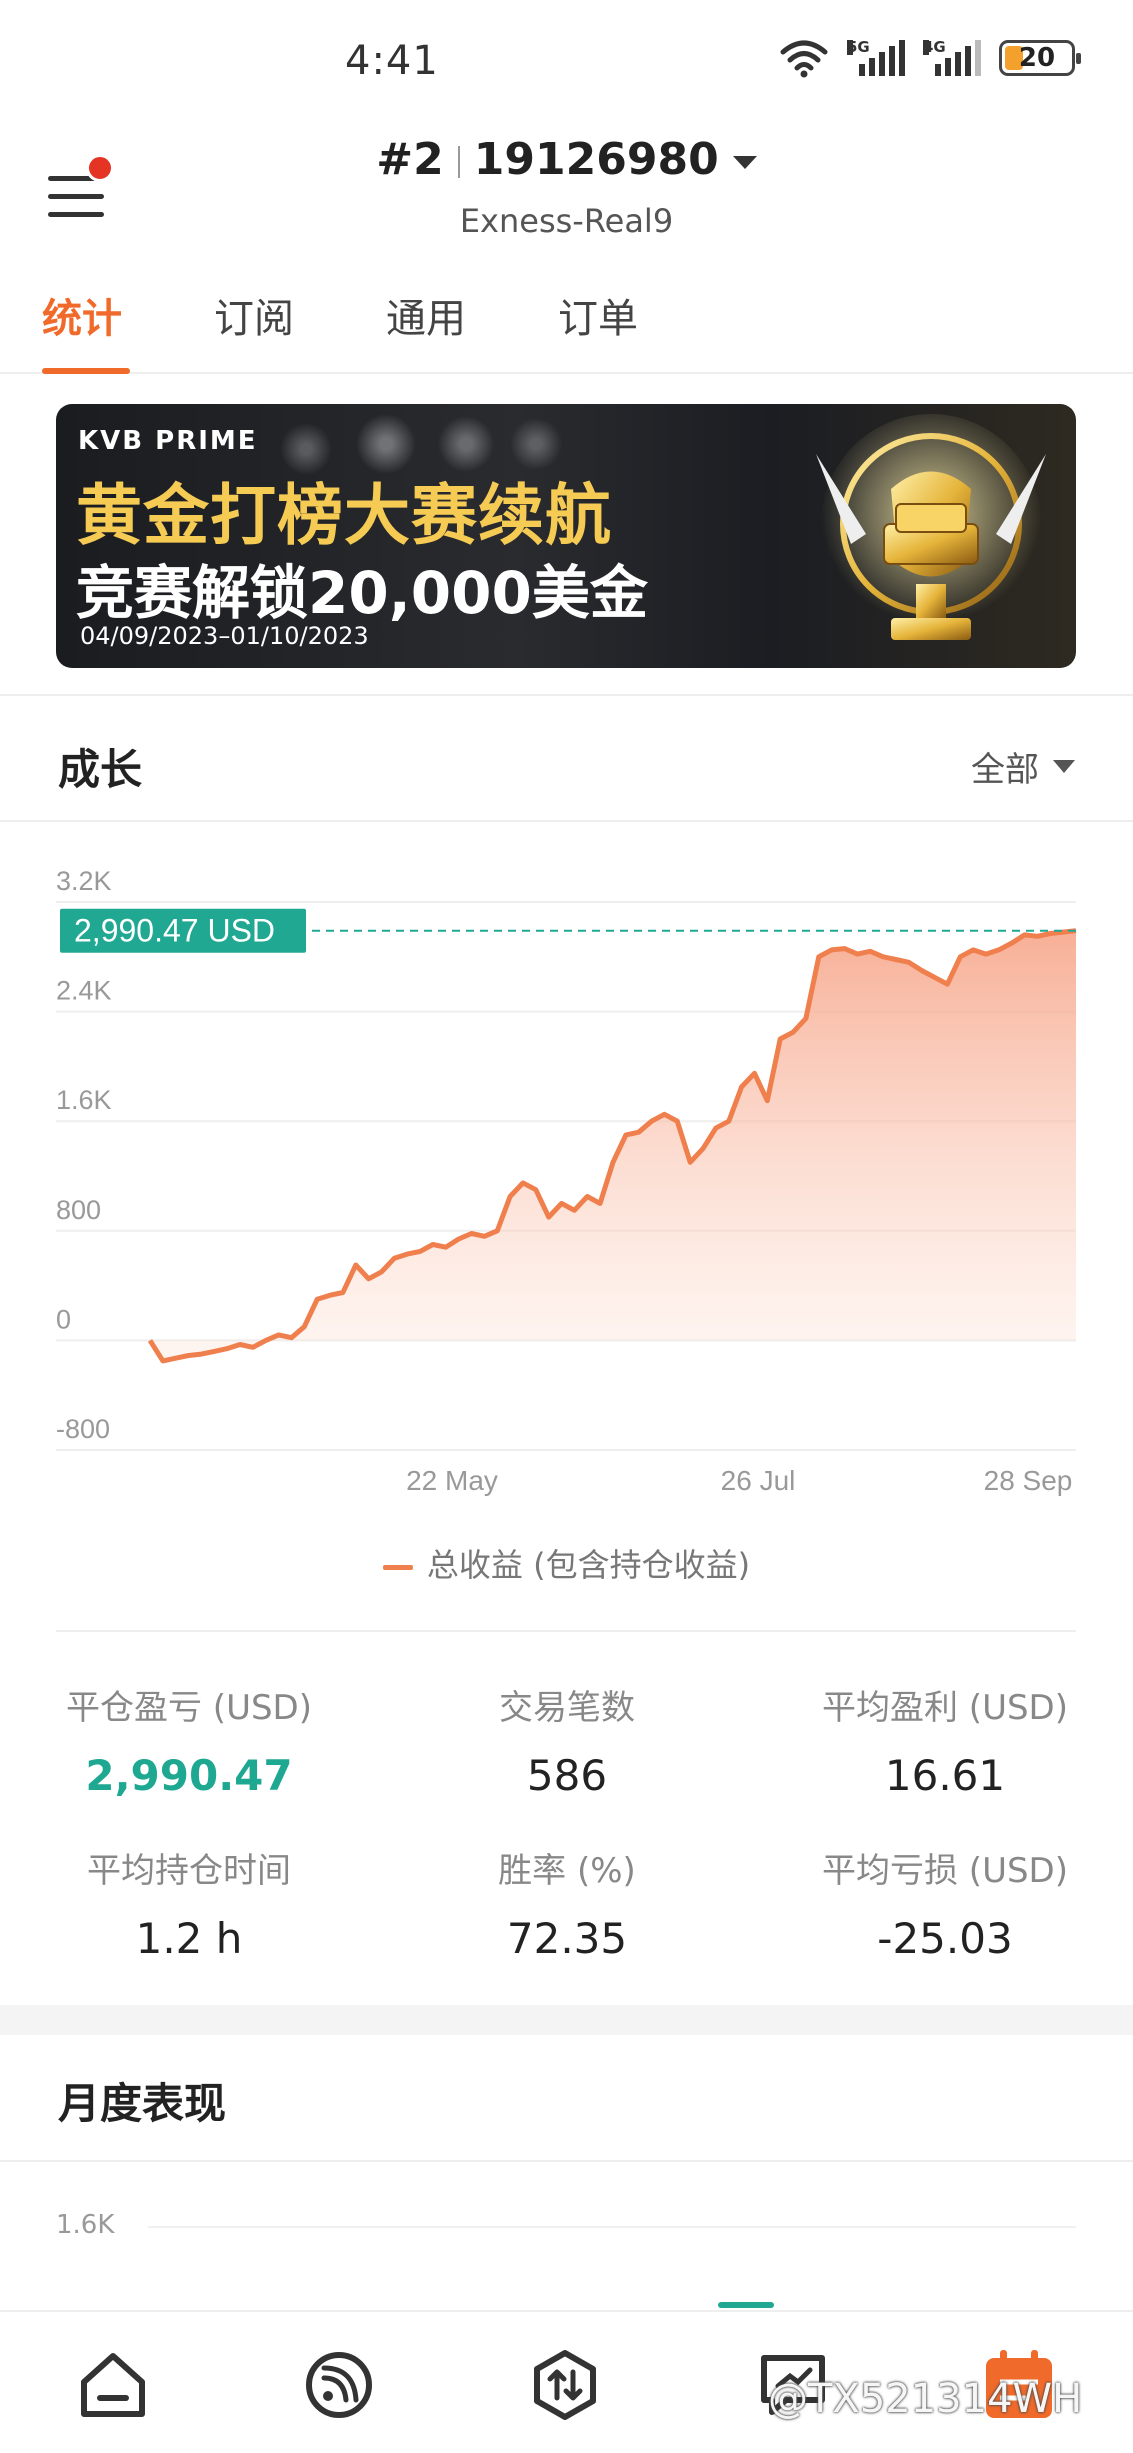 The height and width of the screenshot is (2453, 1133). Describe the element at coordinates (567, 1938) in the screenshot. I see `stat-value: 72.35` at that location.